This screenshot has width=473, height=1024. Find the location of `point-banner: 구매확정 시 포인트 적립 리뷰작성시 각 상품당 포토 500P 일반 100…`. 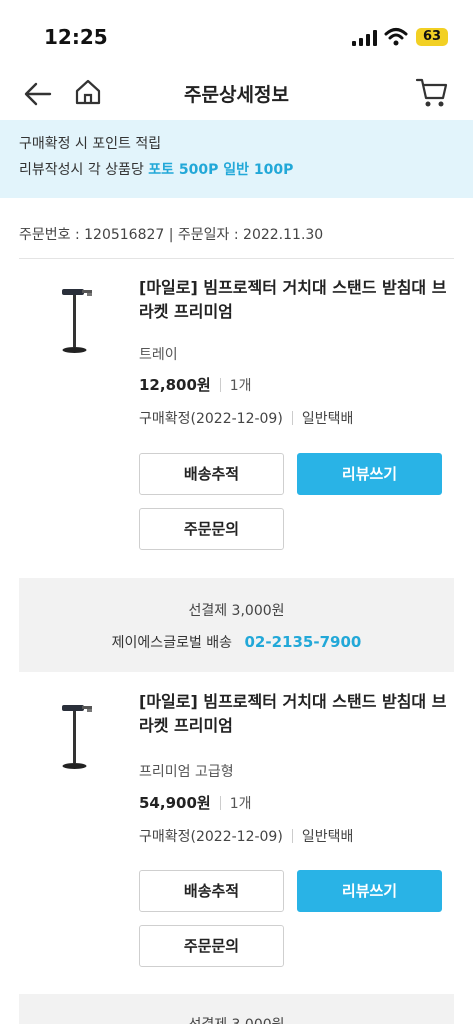

point-banner: 구매확정 시 포인트 적립 리뷰작성시 각 상품당 포토 500P 일반 100… is located at coordinates (236, 159).